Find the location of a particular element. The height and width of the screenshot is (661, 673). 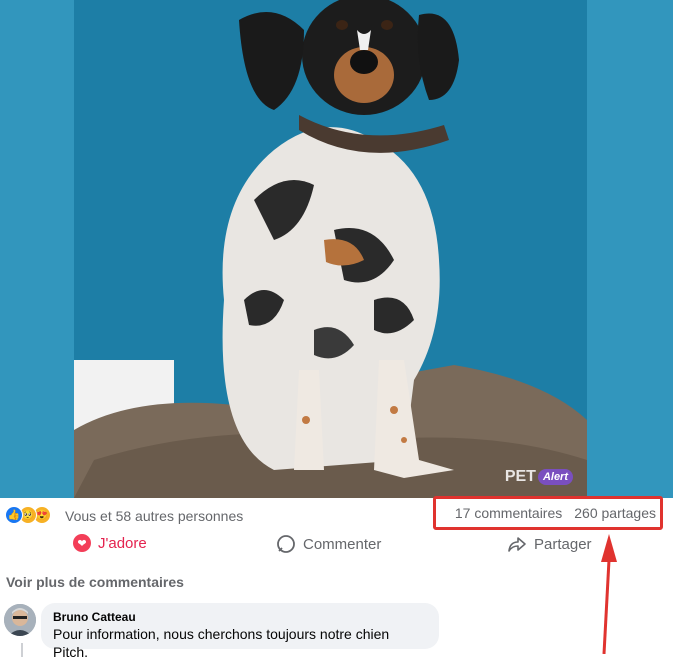

avatar-image is located at coordinates (20, 620).